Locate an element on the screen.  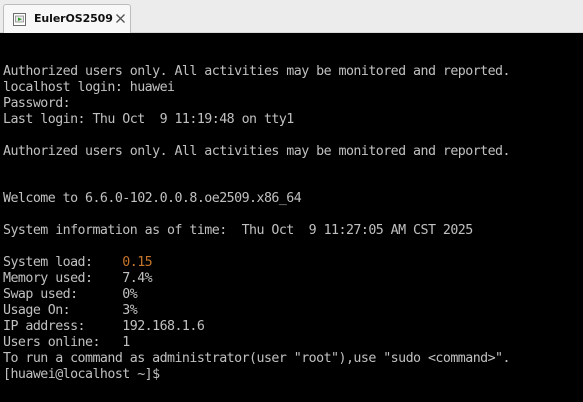
system-load-label: System load: is located at coordinates (63, 262).